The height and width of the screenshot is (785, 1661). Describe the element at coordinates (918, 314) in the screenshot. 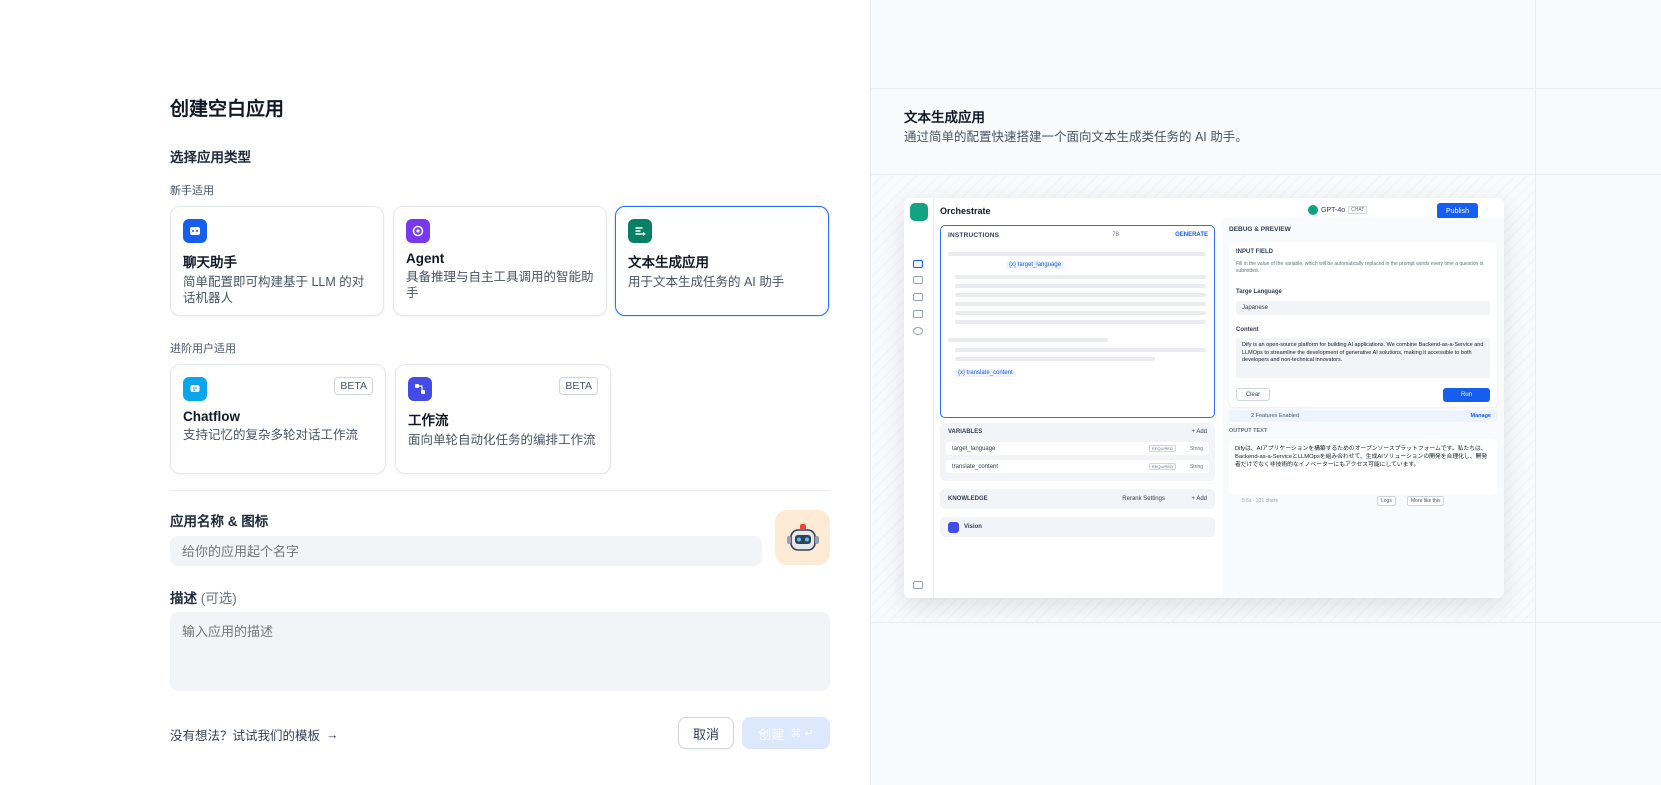

I see `annotations-icon` at that location.